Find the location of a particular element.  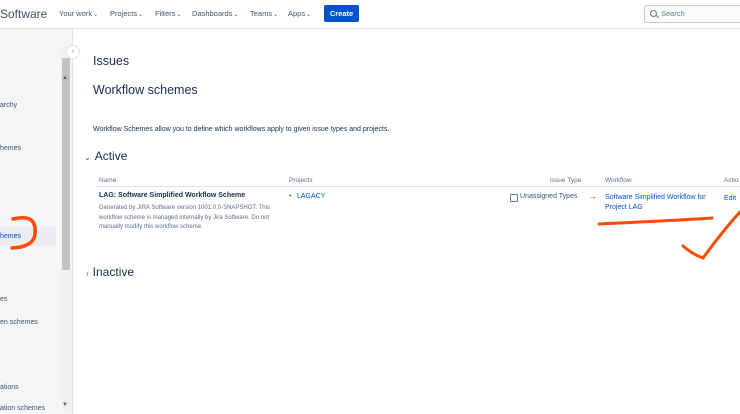

column-header-actions: Actio is located at coordinates (731, 180).